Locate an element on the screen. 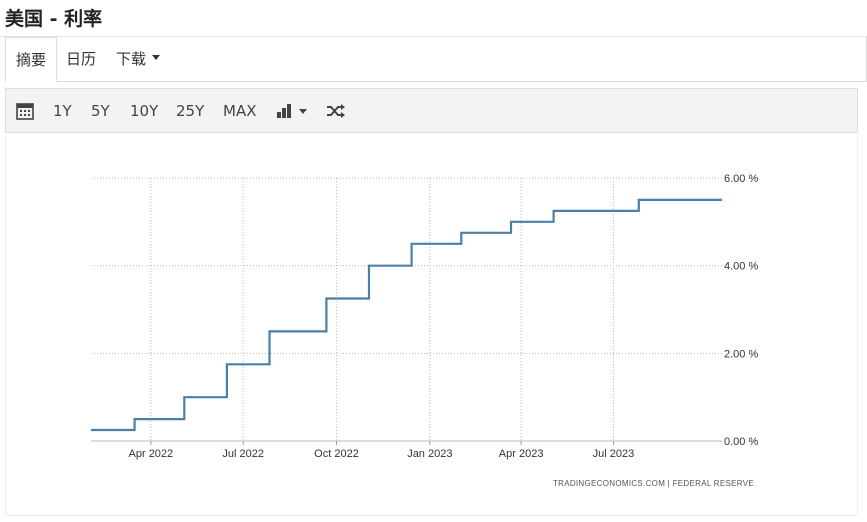 The image size is (867, 522). chart-type-dropdown is located at coordinates (293, 111).